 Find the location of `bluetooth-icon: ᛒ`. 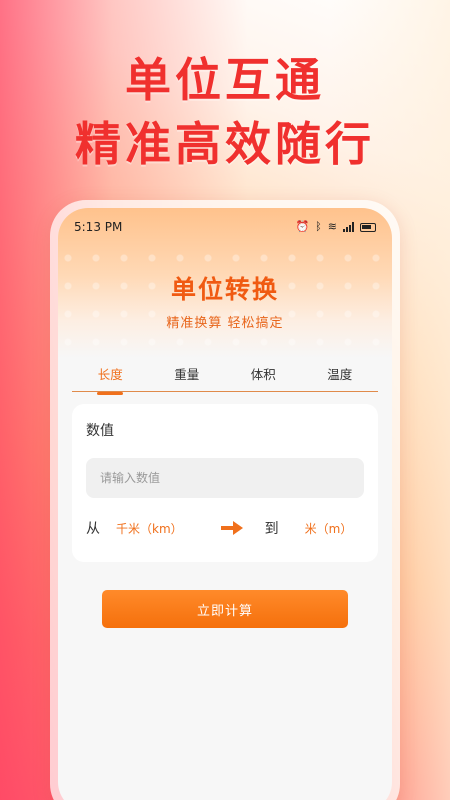

bluetooth-icon: ᛒ is located at coordinates (318, 226).